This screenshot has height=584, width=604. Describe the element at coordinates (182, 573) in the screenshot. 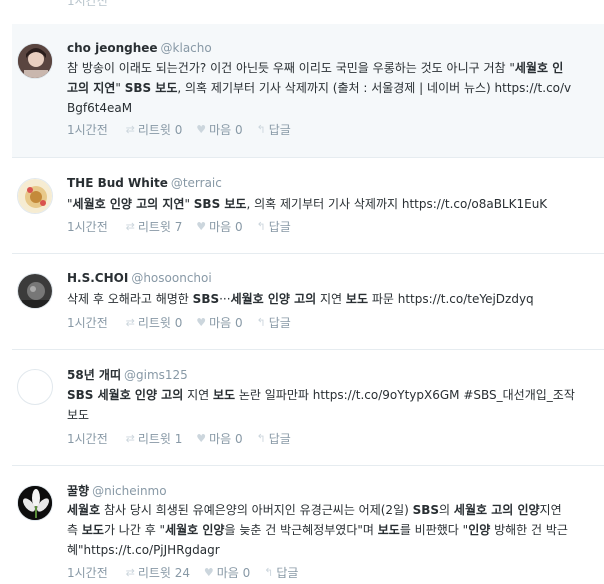

I see `tweet-actions: 1시간전 ⇄ 리트윗 24 ♥ 마음 0 ↰ 답글` at that location.